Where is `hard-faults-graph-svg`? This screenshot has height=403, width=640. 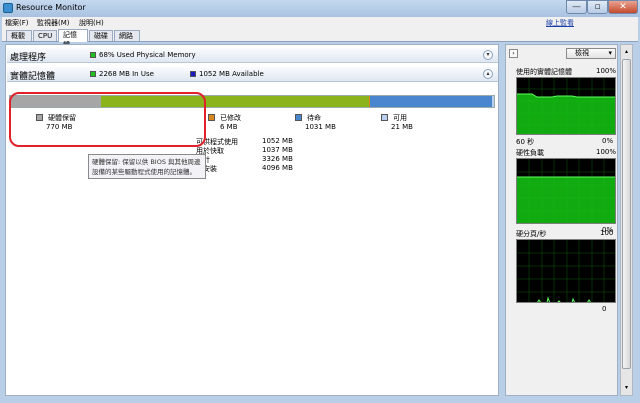
hard-faults-graph-svg is located at coordinates (566, 271).